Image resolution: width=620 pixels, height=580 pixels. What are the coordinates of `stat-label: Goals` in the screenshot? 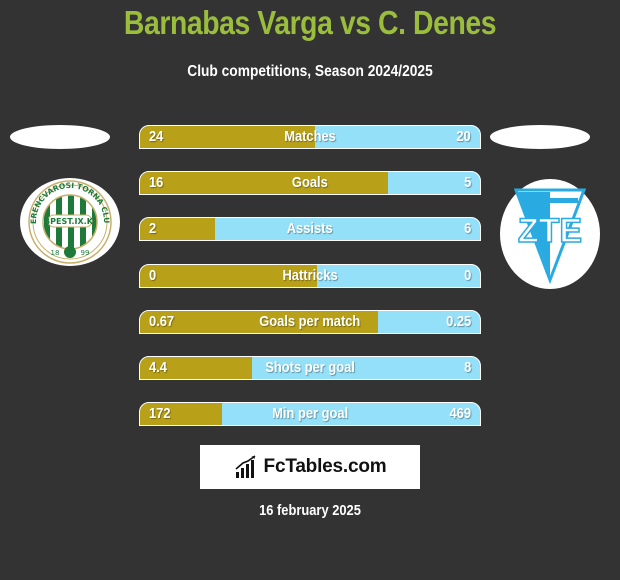 It's located at (310, 182).